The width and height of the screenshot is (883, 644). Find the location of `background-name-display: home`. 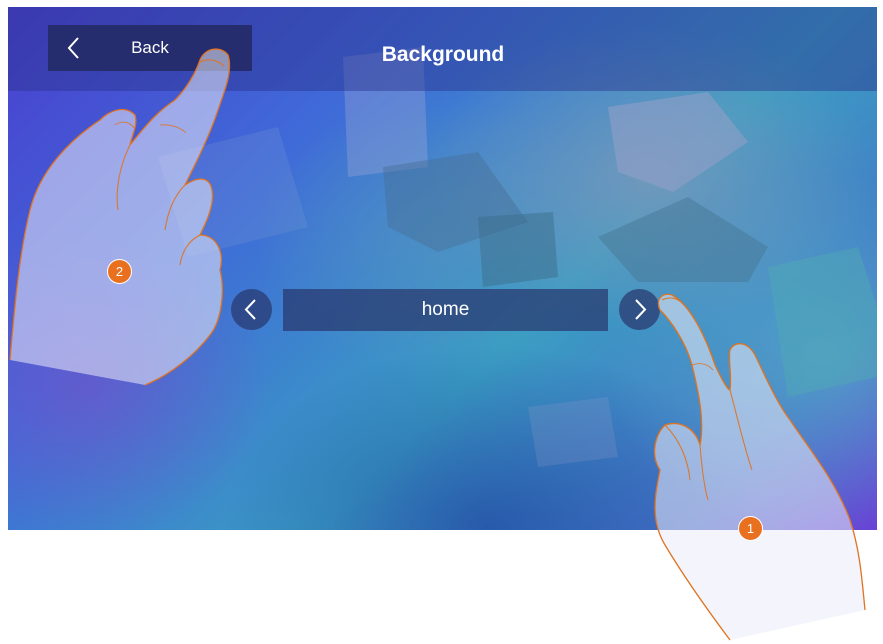

background-name-display: home is located at coordinates (445, 310).